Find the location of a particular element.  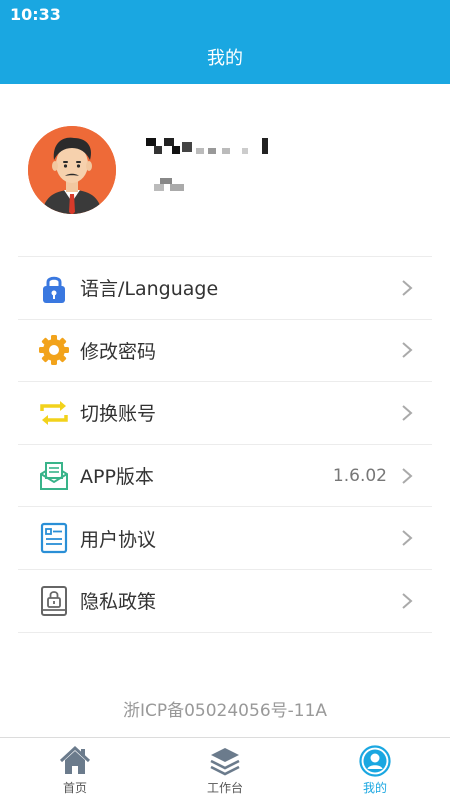

icp-record: 浙ICP备05024056号-11A is located at coordinates (225, 708).